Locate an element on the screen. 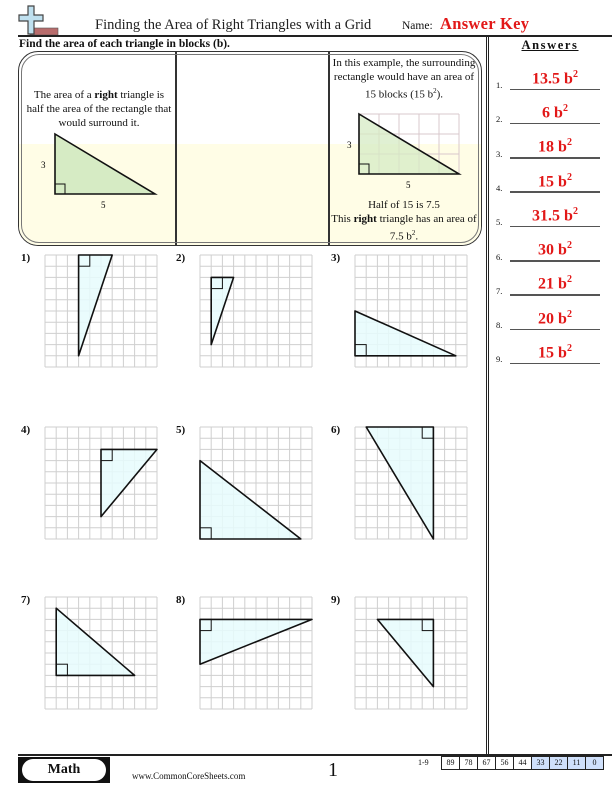 The width and height of the screenshot is (612, 792). answer-number: 2. is located at coordinates (499, 119).